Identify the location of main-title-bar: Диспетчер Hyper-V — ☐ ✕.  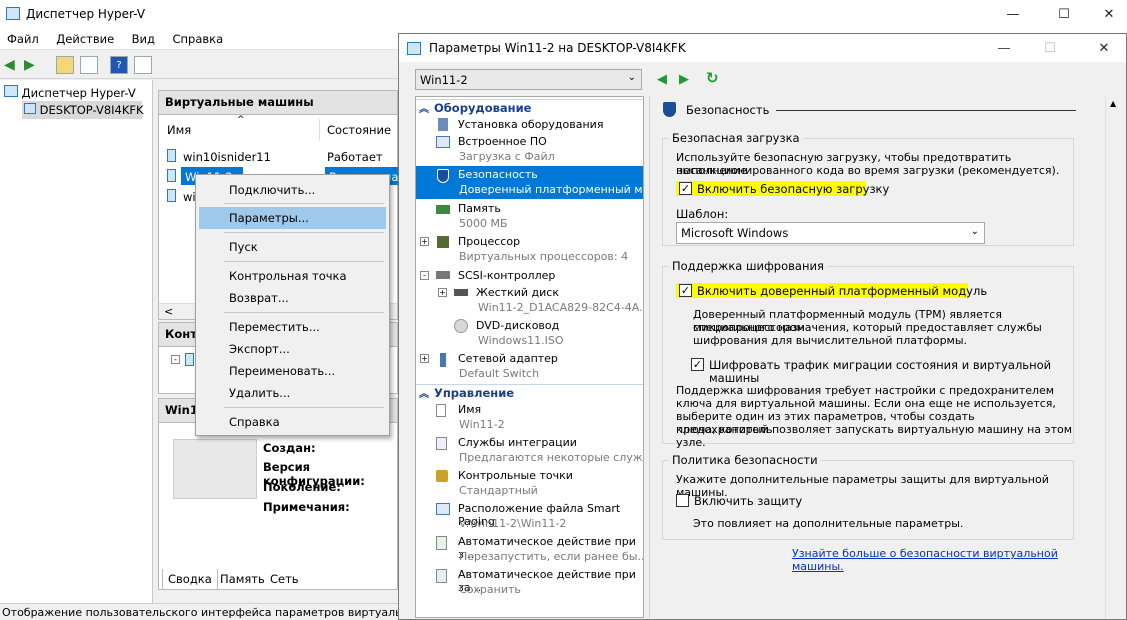
(563, 14).